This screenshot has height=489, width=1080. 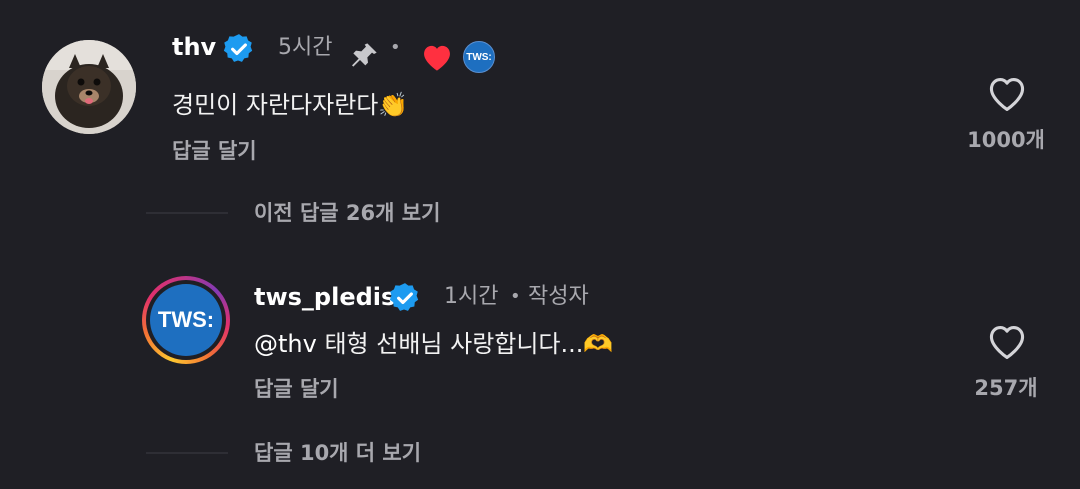 What do you see at coordinates (598, 344) in the screenshot?
I see `heart-hands-emoji: 🫶` at bounding box center [598, 344].